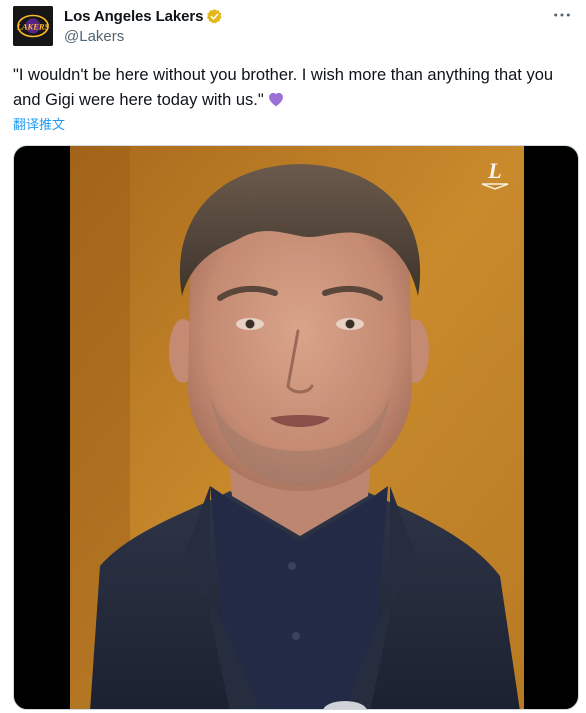  I want to click on avatar-logo-text: LAKERS, so click(33, 27).